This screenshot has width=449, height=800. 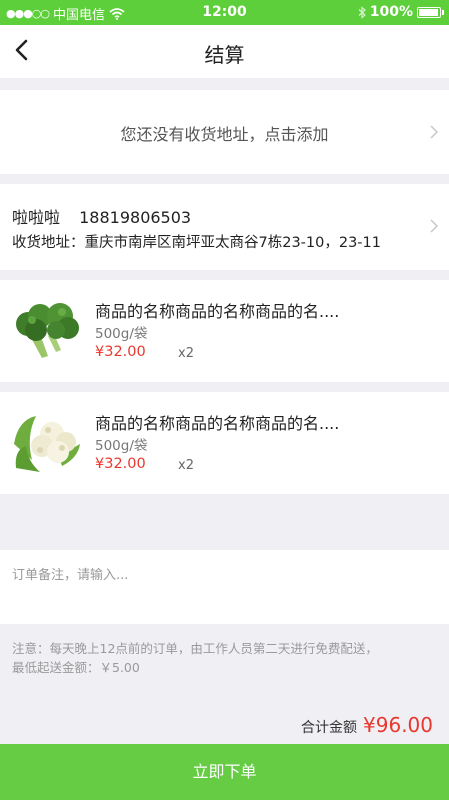 What do you see at coordinates (391, 12) in the screenshot?
I see `battery-percent: 100%` at bounding box center [391, 12].